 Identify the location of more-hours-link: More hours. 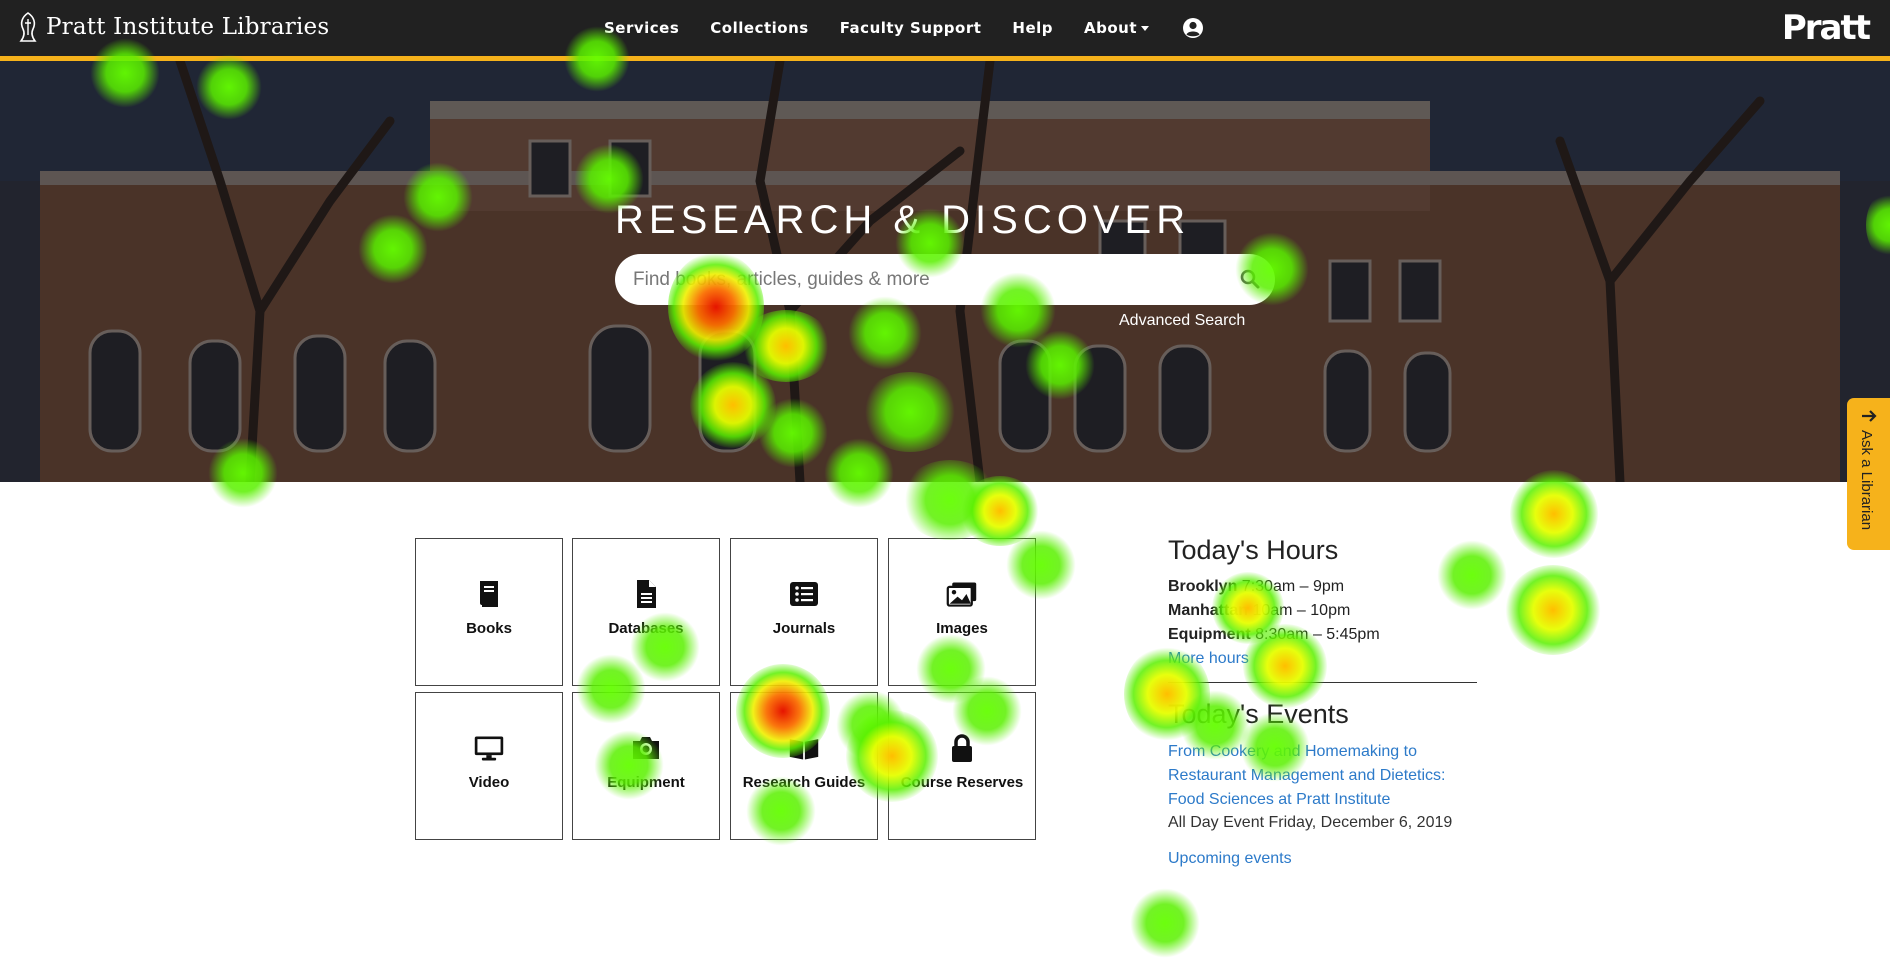
(1322, 659).